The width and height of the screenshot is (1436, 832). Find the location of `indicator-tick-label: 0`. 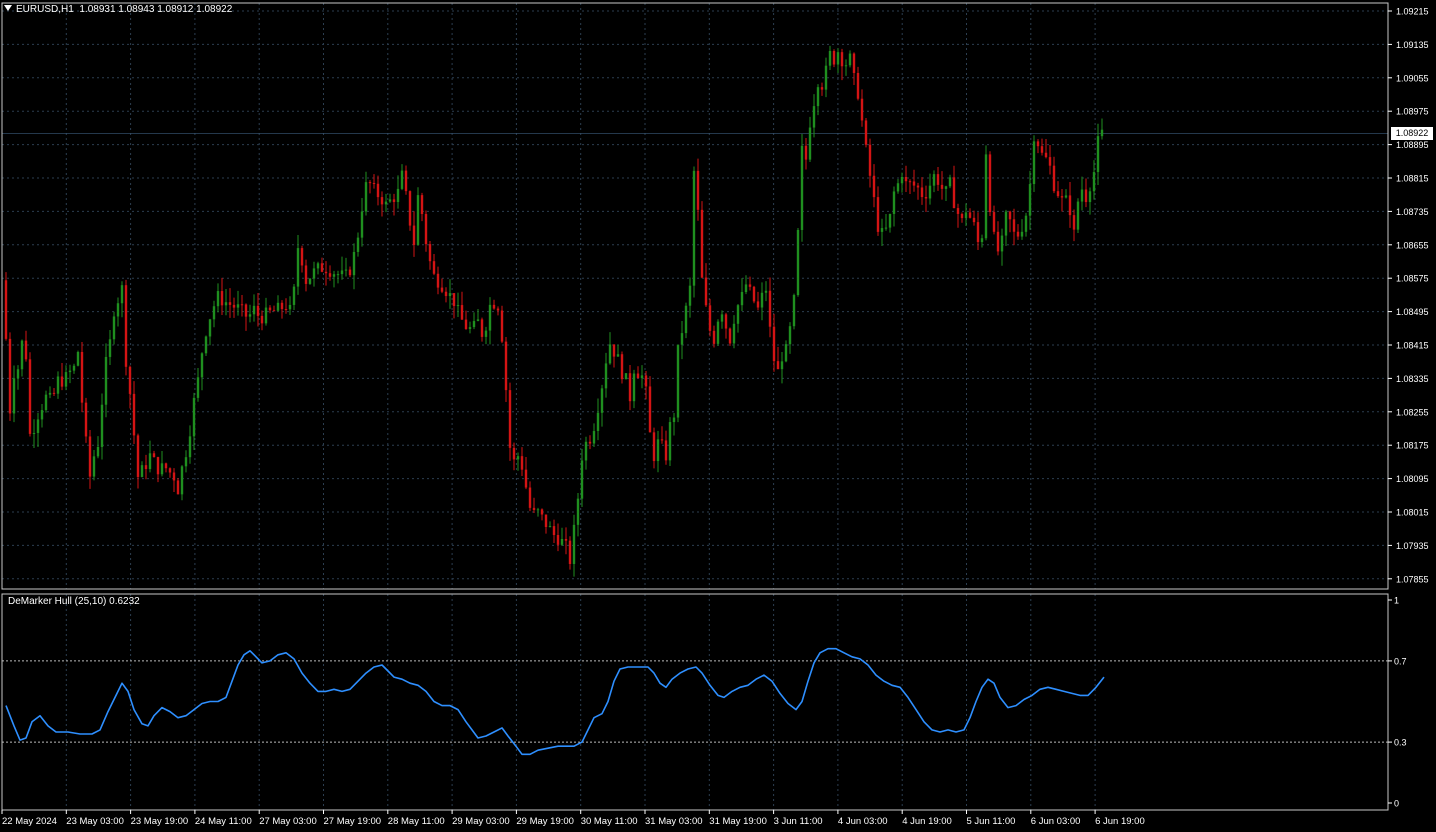

indicator-tick-label: 0 is located at coordinates (1396, 804).